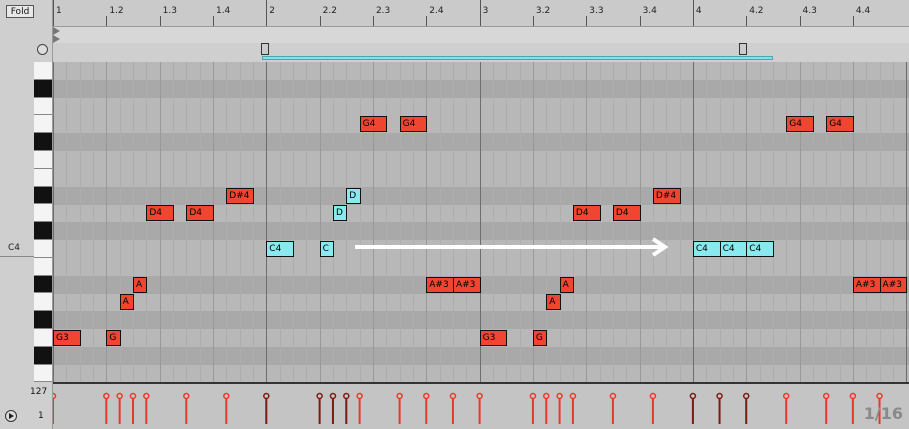 This screenshot has width=909, height=429. What do you see at coordinates (223, 11) in the screenshot?
I see `ruler-label: 1.4` at bounding box center [223, 11].